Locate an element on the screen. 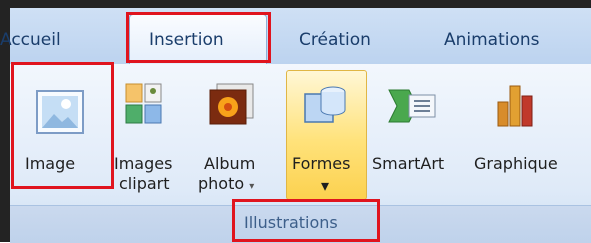  highlight-box-image-button is located at coordinates (62, 125).